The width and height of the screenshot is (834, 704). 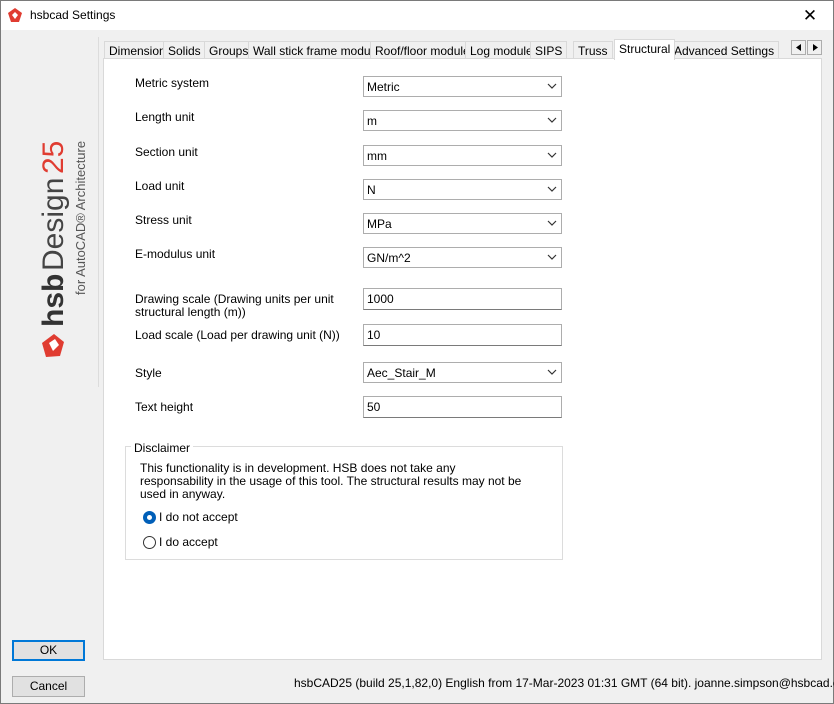 I want to click on triangle-right-icon, so click(x=815, y=47).